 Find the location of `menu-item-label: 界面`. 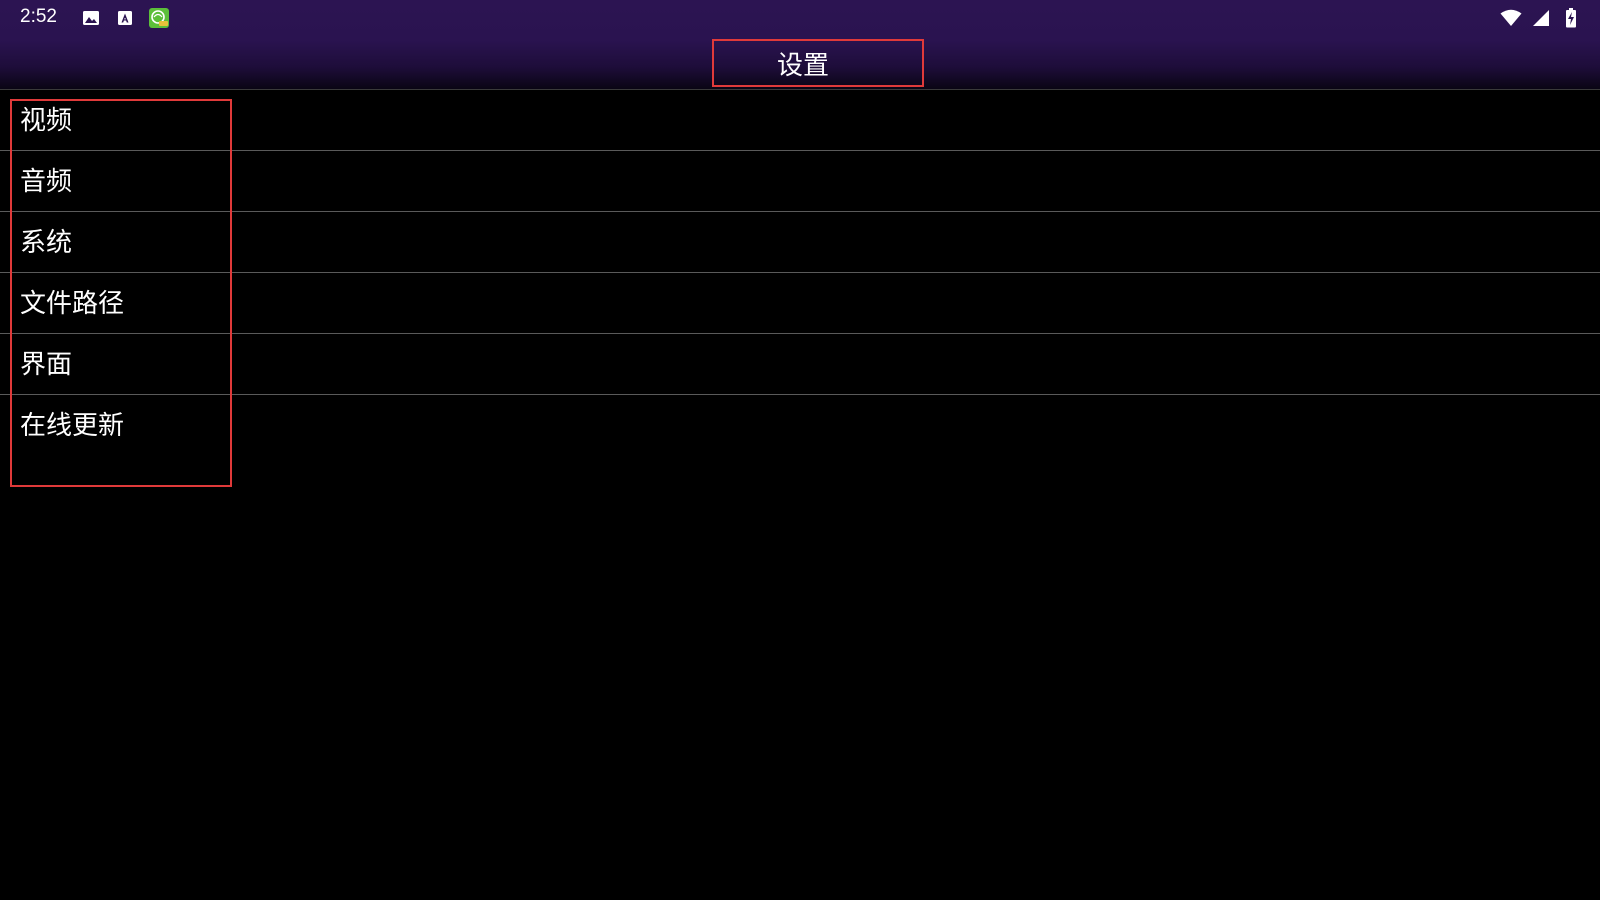

menu-item-label: 界面 is located at coordinates (46, 365).